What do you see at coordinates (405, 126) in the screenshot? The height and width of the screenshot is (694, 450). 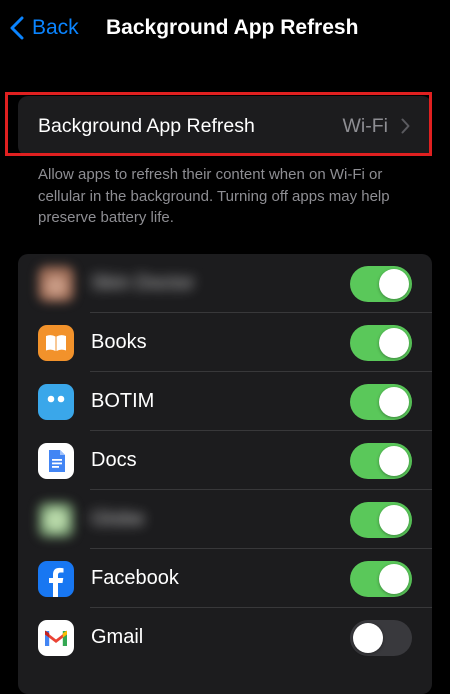 I see `chevron-right-icon` at bounding box center [405, 126].